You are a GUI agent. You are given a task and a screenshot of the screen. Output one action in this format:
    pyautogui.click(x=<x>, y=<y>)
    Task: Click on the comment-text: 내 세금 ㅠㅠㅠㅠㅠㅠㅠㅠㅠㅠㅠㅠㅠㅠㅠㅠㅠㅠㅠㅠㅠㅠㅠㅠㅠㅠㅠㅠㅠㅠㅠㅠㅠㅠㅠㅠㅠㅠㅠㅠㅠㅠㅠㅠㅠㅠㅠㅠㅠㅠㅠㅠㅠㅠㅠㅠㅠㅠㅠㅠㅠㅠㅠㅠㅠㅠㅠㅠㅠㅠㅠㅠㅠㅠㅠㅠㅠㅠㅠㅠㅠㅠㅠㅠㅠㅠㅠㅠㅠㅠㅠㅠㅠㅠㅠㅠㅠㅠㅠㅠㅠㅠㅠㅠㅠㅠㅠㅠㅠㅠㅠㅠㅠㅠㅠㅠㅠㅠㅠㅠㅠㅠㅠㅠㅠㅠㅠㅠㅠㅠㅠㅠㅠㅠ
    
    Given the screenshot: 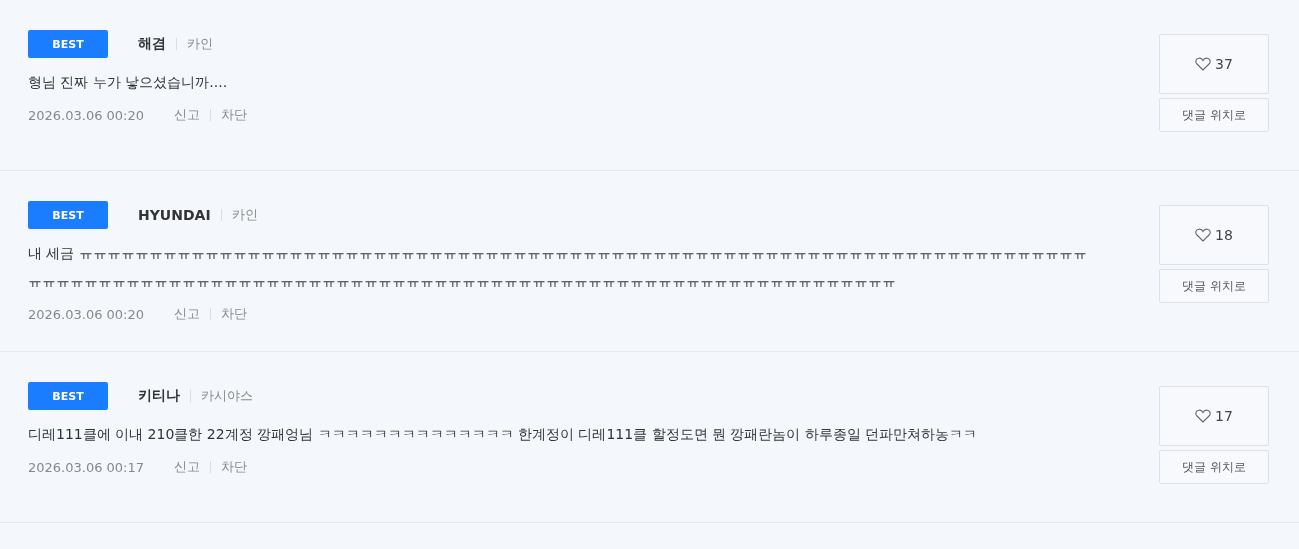 What is the action you would take?
    pyautogui.click(x=558, y=267)
    